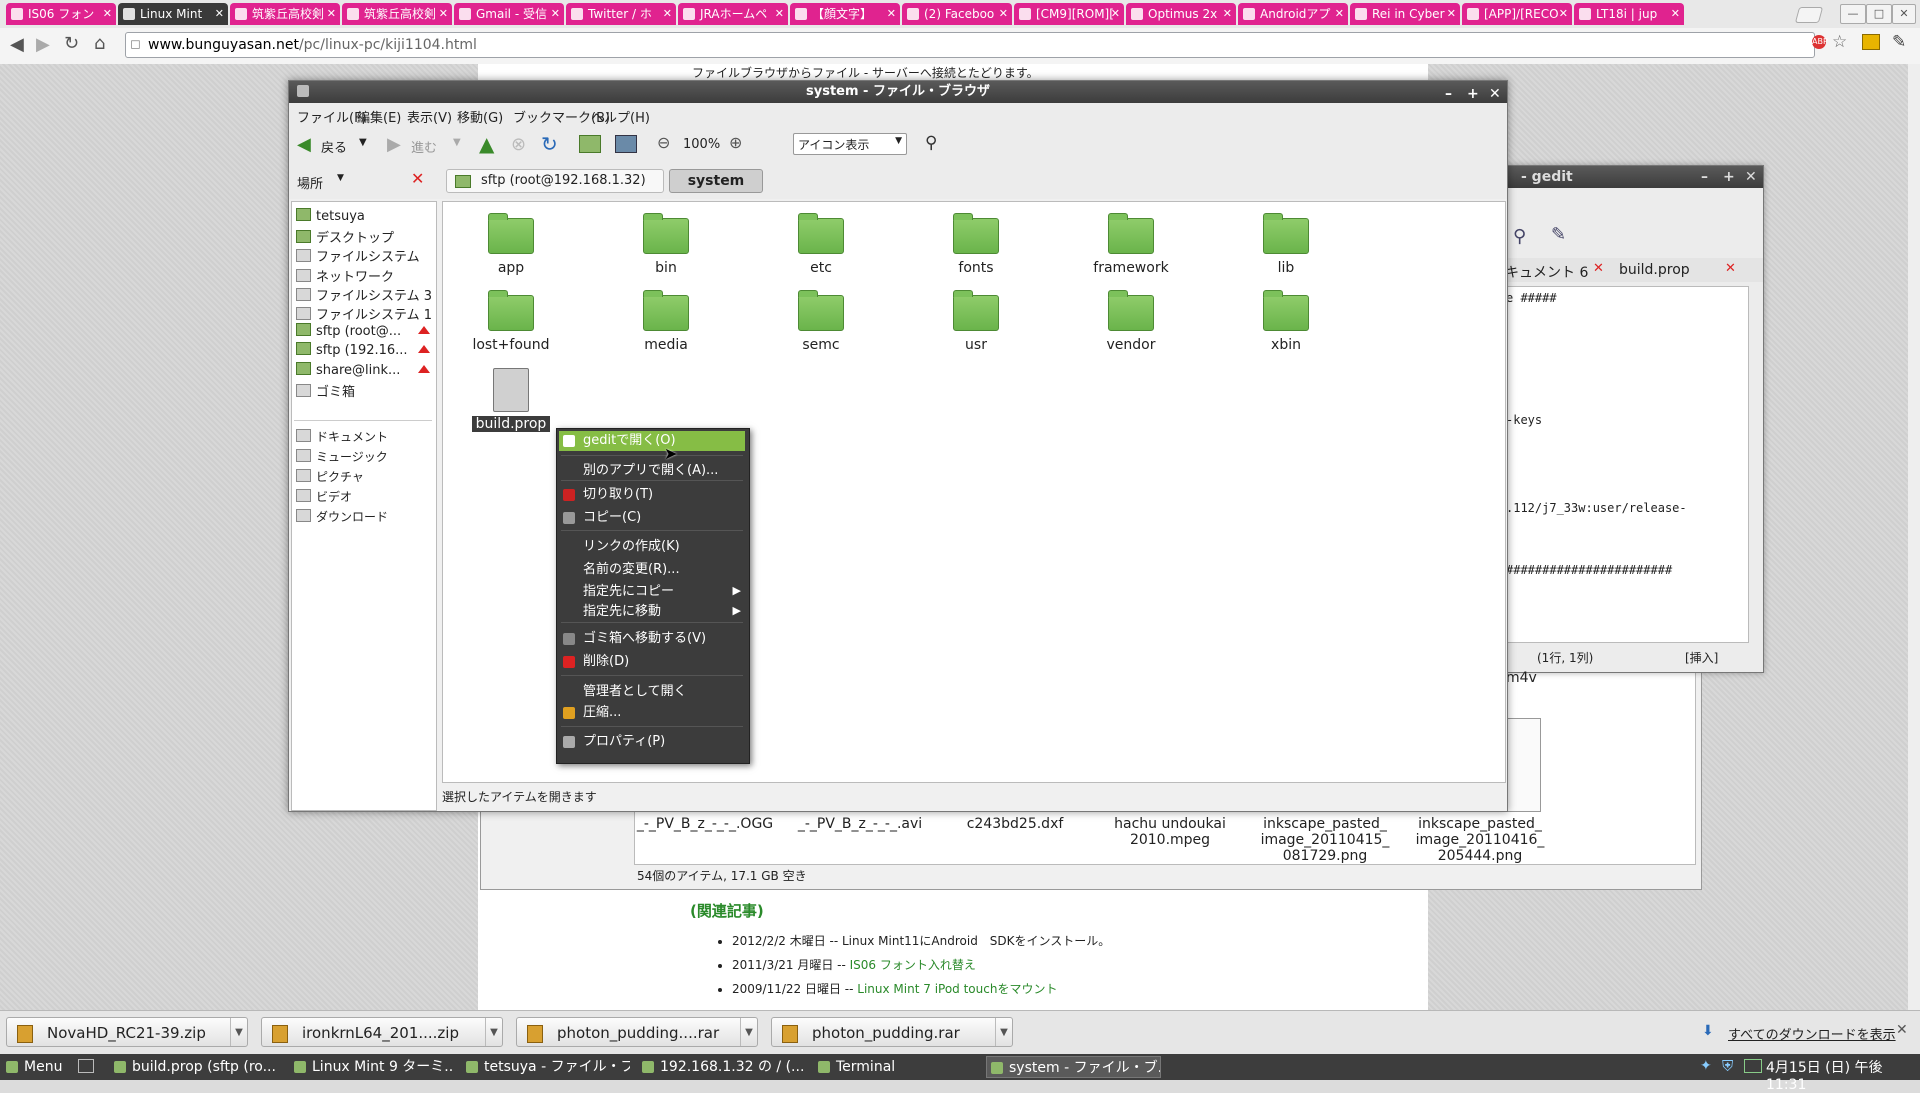 The height and width of the screenshot is (1093, 1920). I want to click on browser-tab: Twitter / ホ ✕, so click(621, 14).